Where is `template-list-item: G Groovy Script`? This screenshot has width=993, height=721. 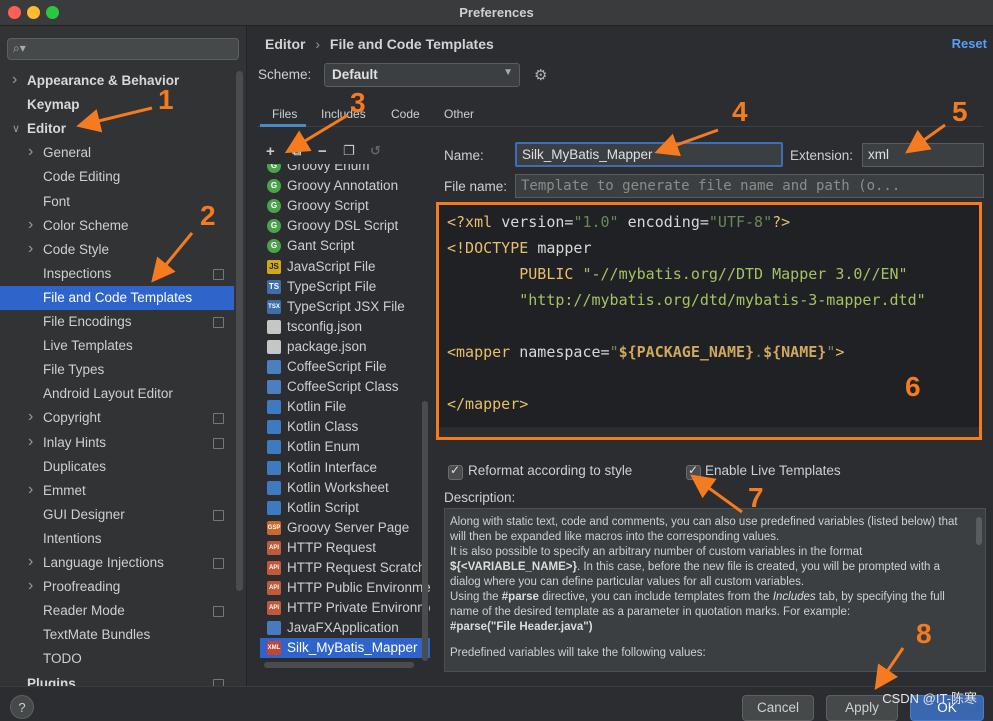
template-list-item: G Groovy Script is located at coordinates (345, 206).